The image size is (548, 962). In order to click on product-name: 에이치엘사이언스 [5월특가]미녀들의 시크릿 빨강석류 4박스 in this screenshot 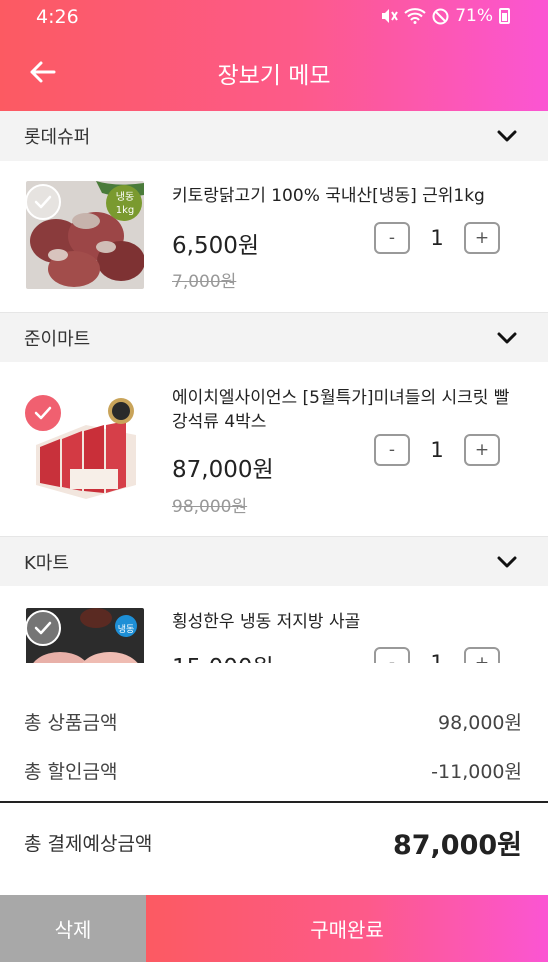, I will do `click(348, 410)`.